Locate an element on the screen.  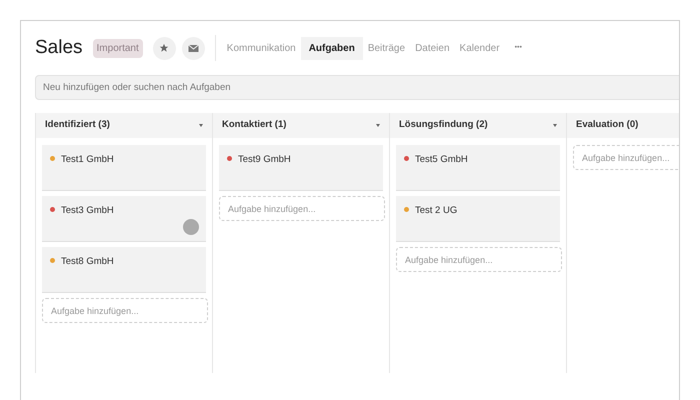
card-title: Test3 GmbH is located at coordinates (87, 211).